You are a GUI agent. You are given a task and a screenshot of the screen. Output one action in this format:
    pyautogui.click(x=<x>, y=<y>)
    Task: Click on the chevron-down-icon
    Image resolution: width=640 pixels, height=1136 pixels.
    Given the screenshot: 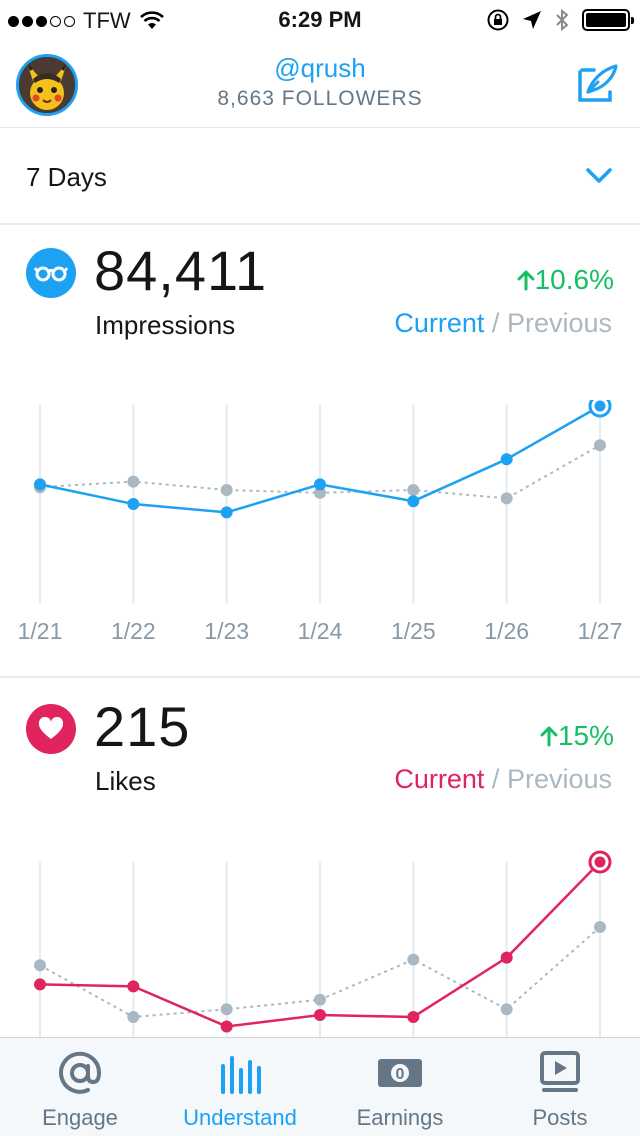 What is the action you would take?
    pyautogui.click(x=599, y=176)
    